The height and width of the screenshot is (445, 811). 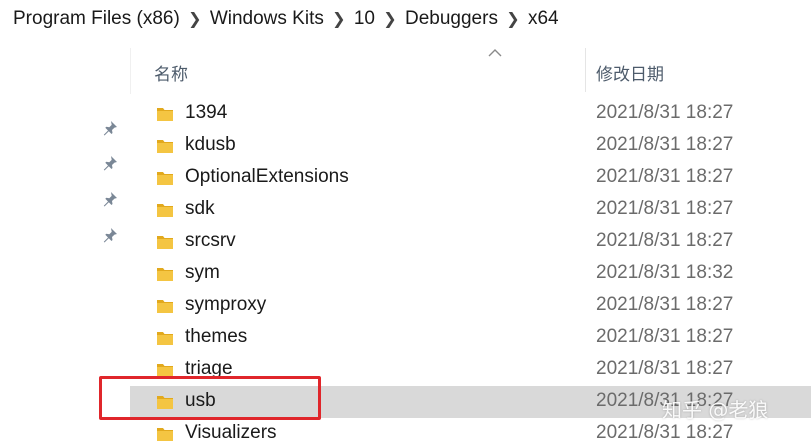 What do you see at coordinates (210, 398) in the screenshot?
I see `annotation-highlight-box` at bounding box center [210, 398].